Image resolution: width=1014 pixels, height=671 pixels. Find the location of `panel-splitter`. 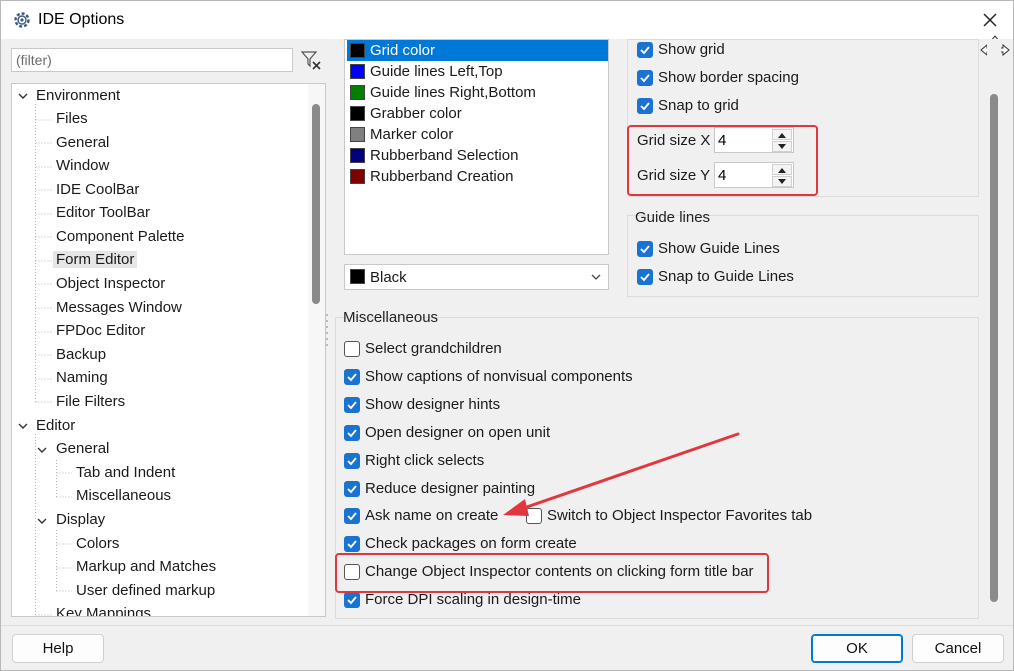

panel-splitter is located at coordinates (327, 331).